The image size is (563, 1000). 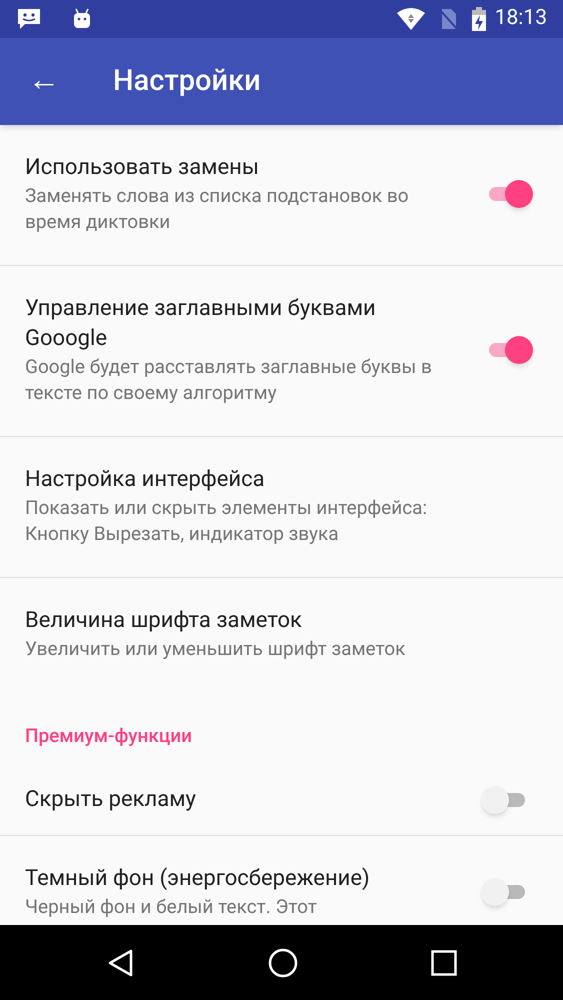 What do you see at coordinates (217, 209) in the screenshot?
I see `setting-summary: Заменять слова из списка подстановок во время диктовки` at bounding box center [217, 209].